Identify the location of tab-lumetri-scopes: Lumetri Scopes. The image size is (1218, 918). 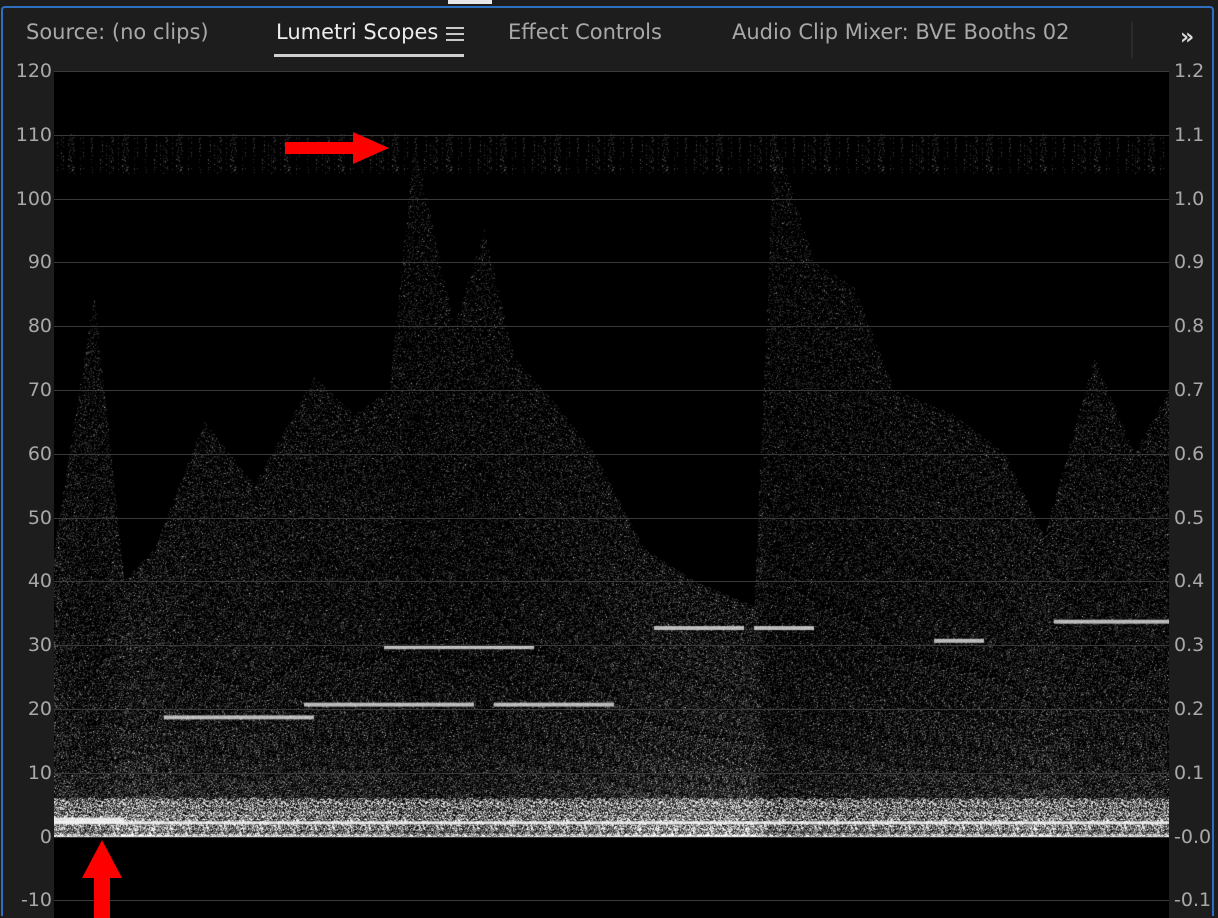
(357, 32).